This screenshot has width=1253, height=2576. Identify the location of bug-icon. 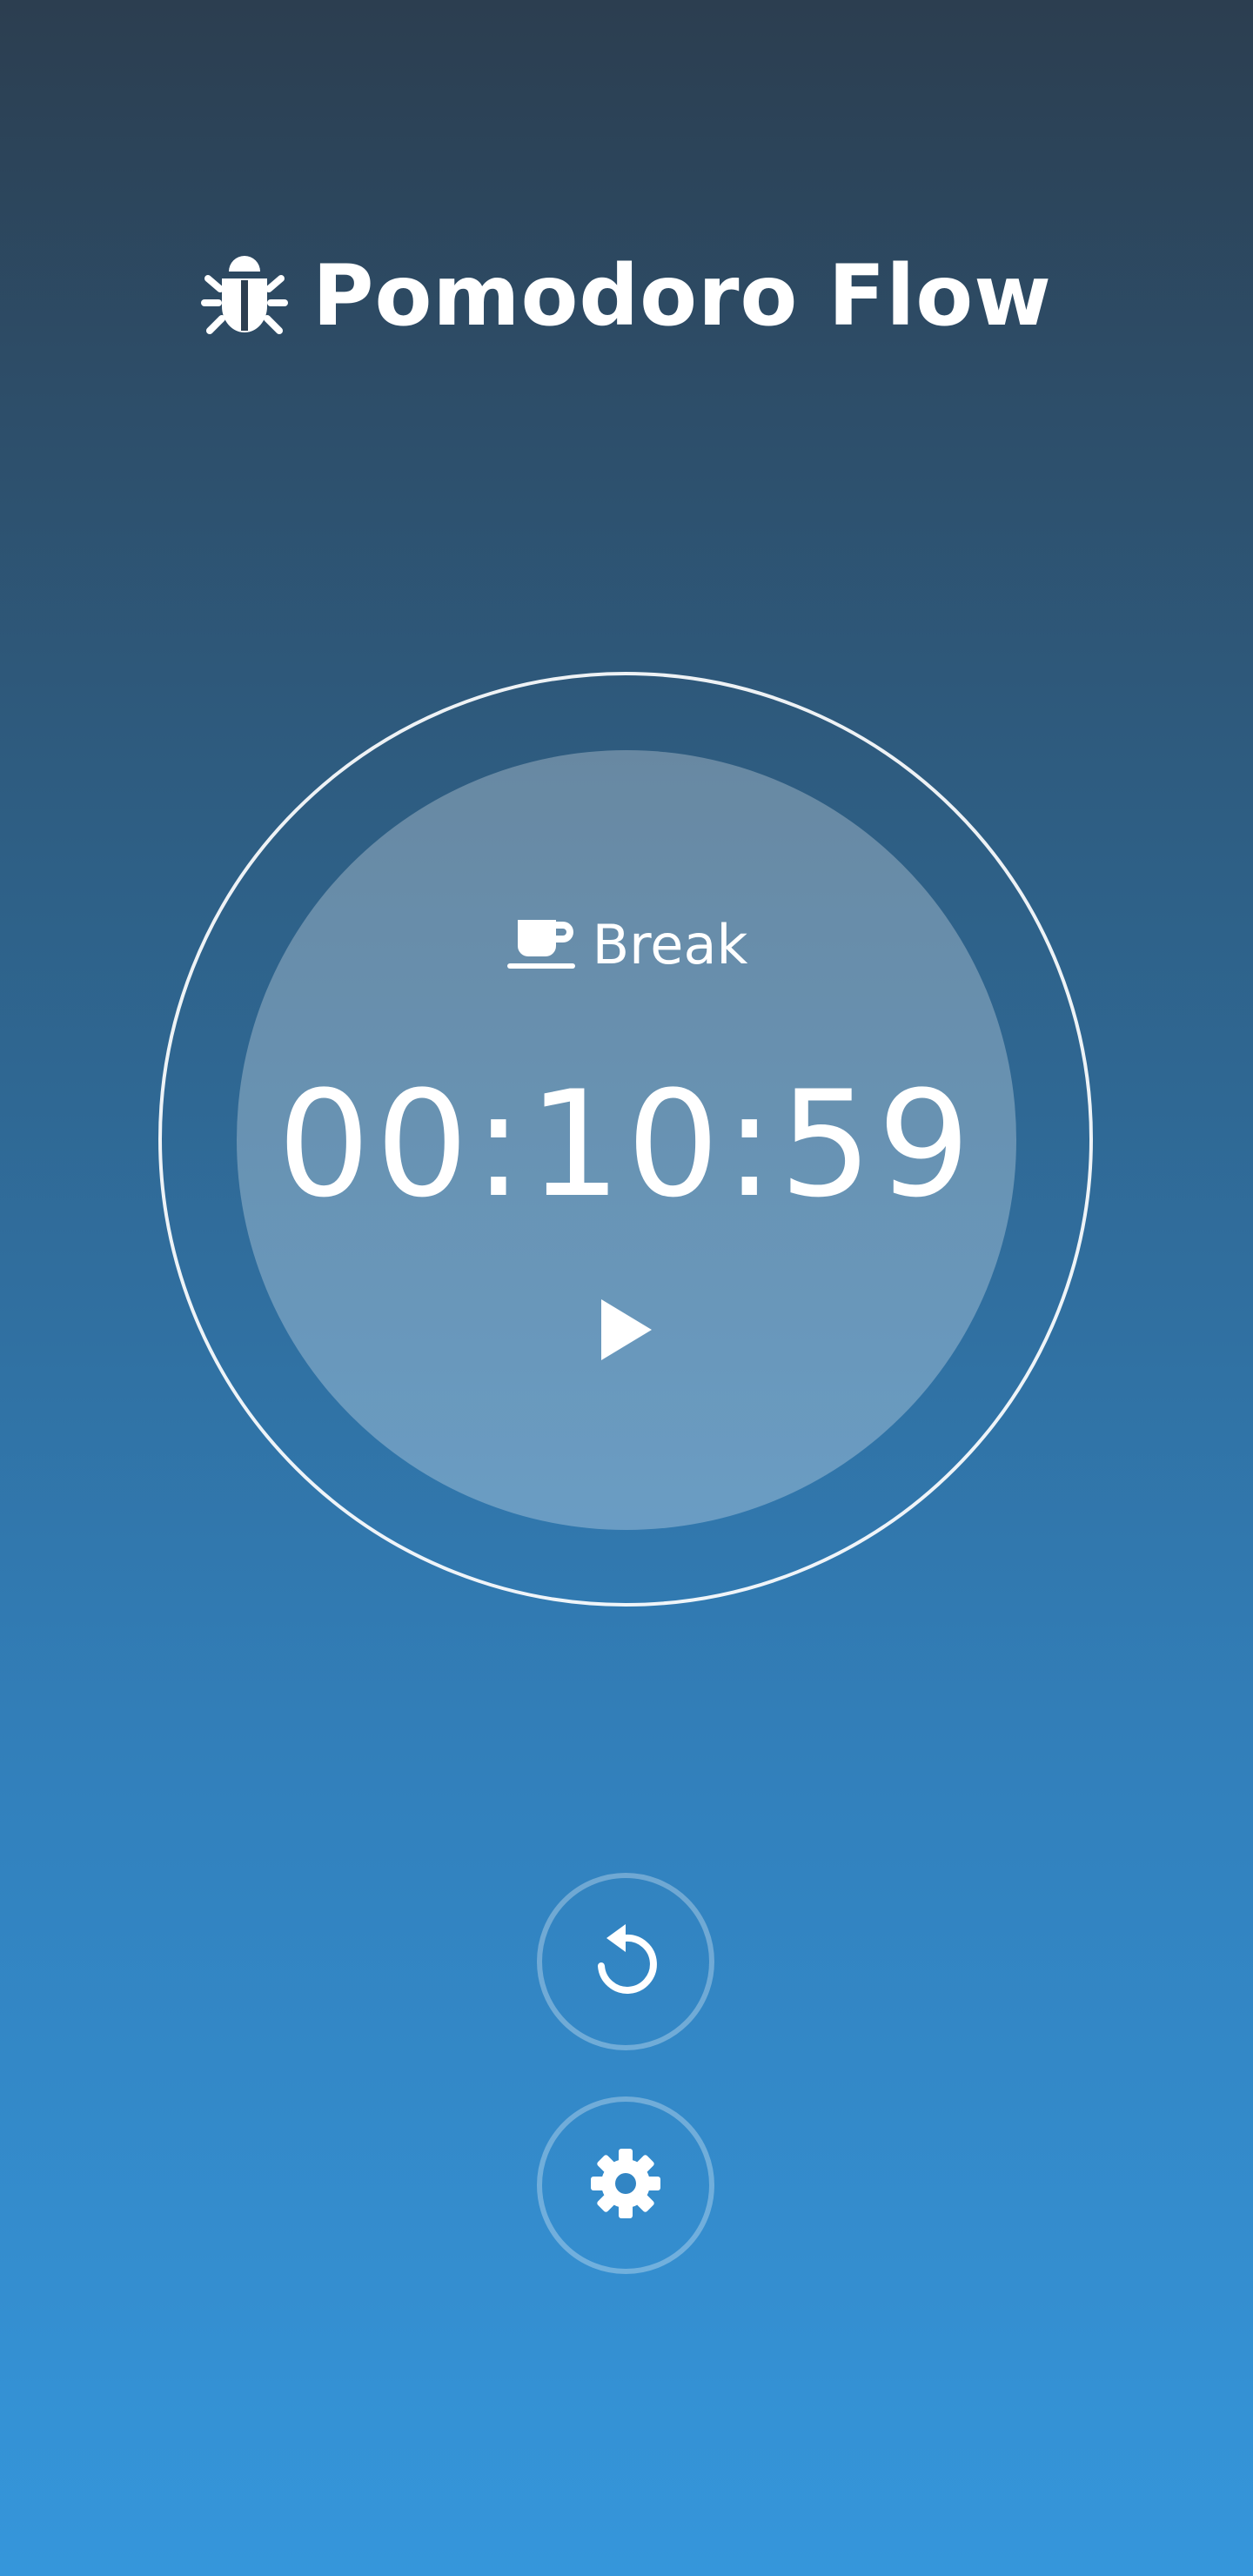
(245, 295).